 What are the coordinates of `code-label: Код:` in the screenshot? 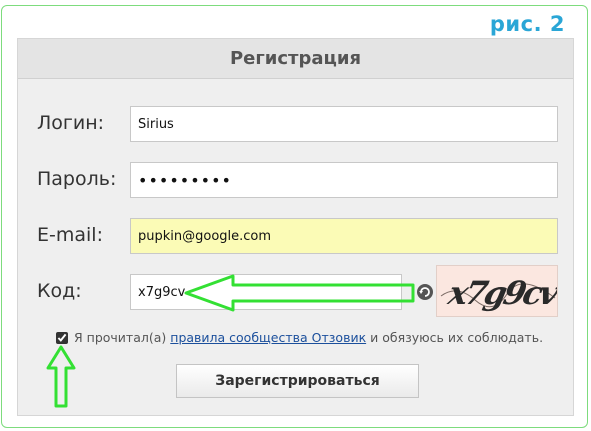 It's located at (59, 291).